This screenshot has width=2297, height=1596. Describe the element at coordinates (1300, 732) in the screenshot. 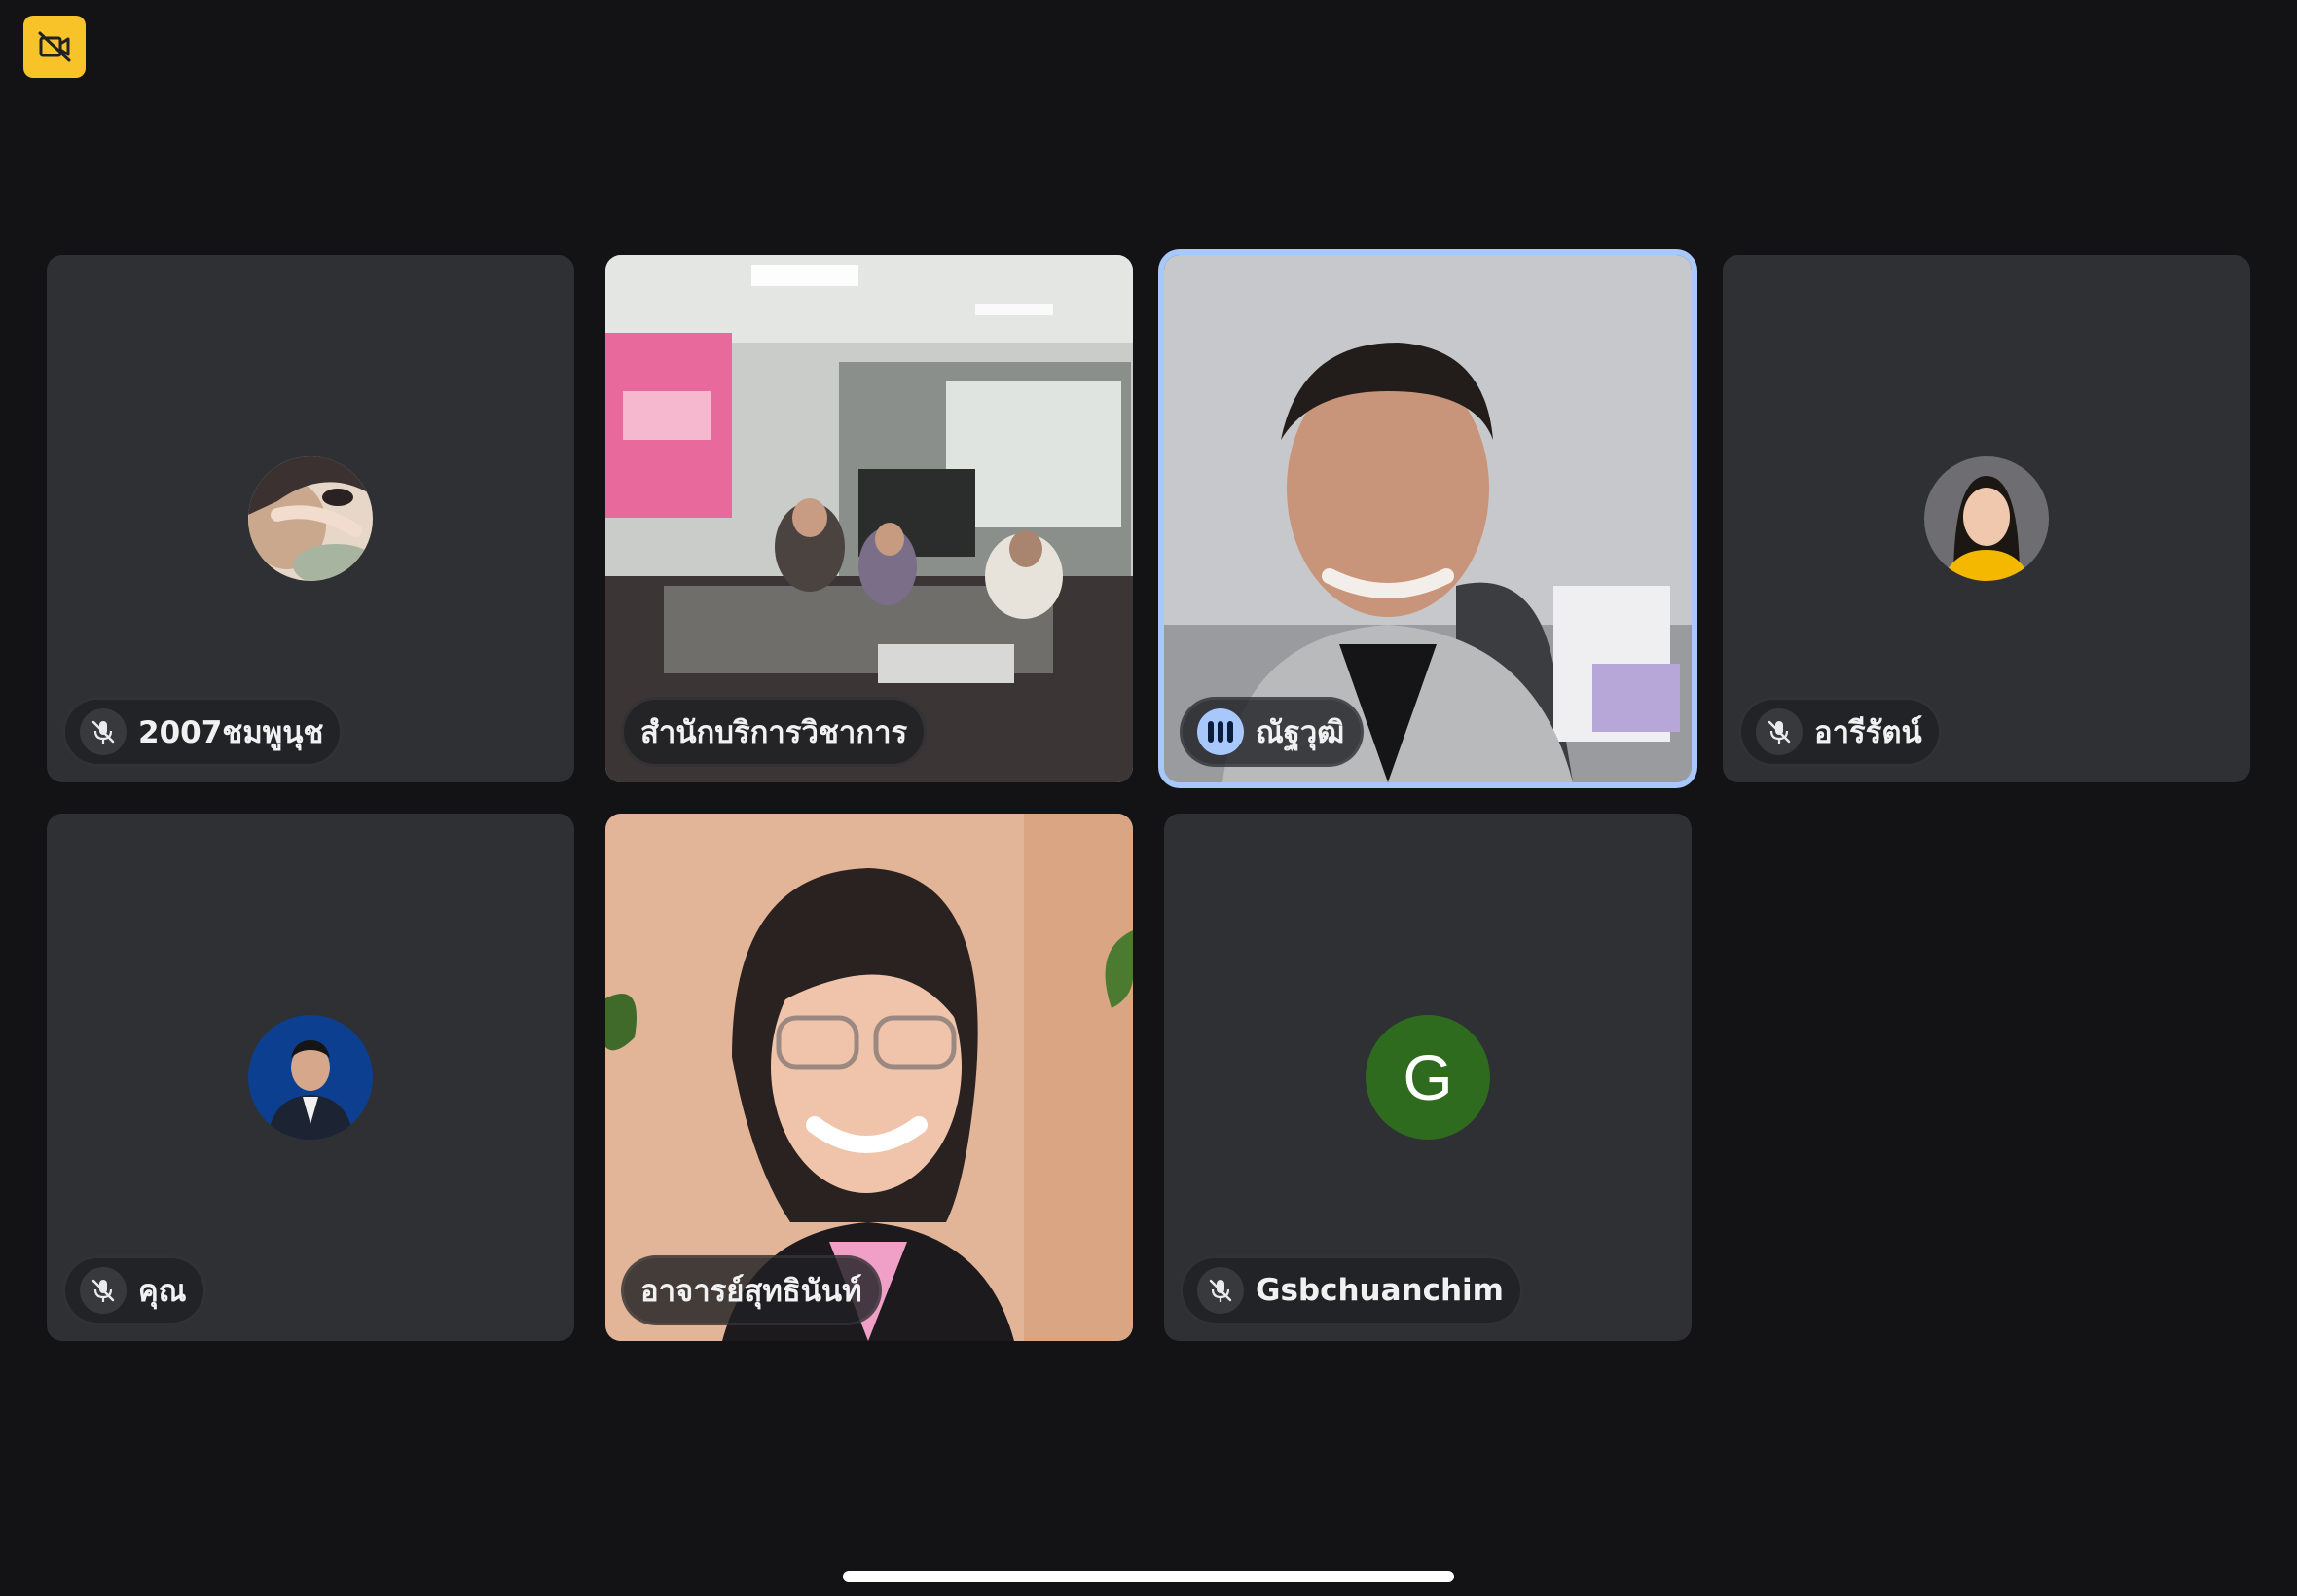

I see `participant-name: ณัฐวุฒิ` at that location.